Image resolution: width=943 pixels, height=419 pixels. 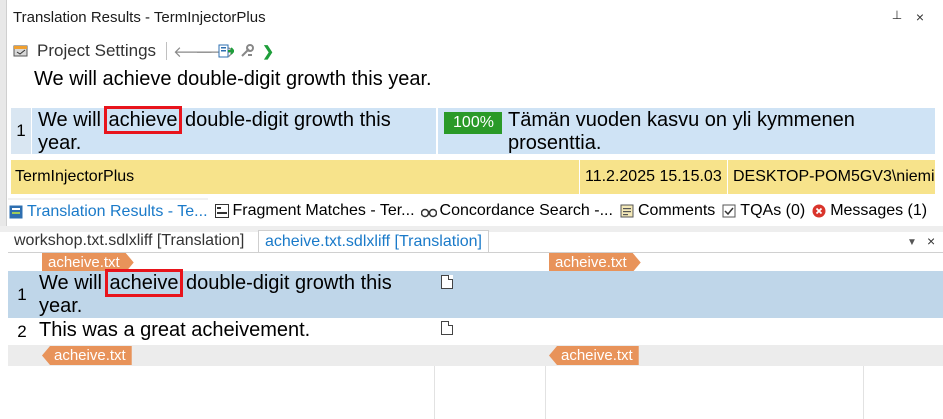 What do you see at coordinates (193, 51) in the screenshot?
I see `previous-arrow-icon: 🡐` at bounding box center [193, 51].